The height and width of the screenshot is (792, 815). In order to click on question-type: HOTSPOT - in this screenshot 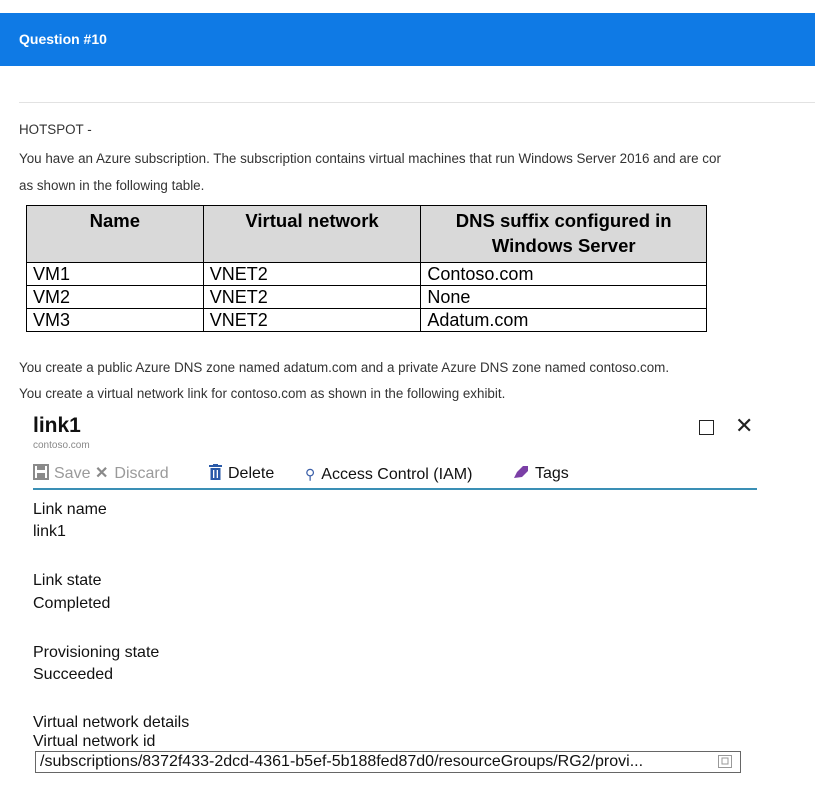, I will do `click(55, 129)`.